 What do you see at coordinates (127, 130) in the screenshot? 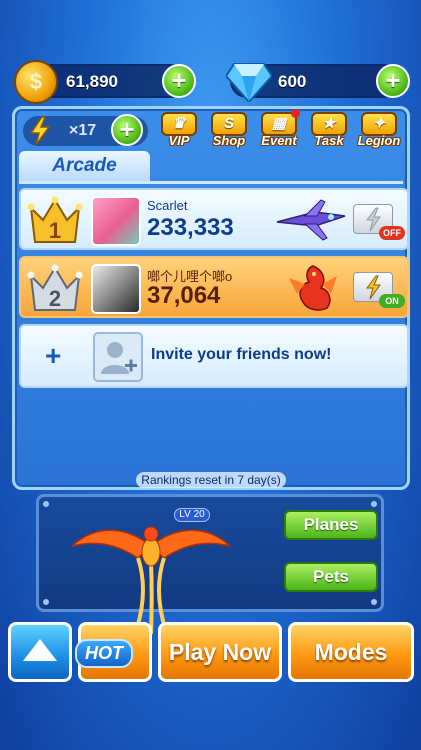
I see `add-energy-button: +` at bounding box center [127, 130].